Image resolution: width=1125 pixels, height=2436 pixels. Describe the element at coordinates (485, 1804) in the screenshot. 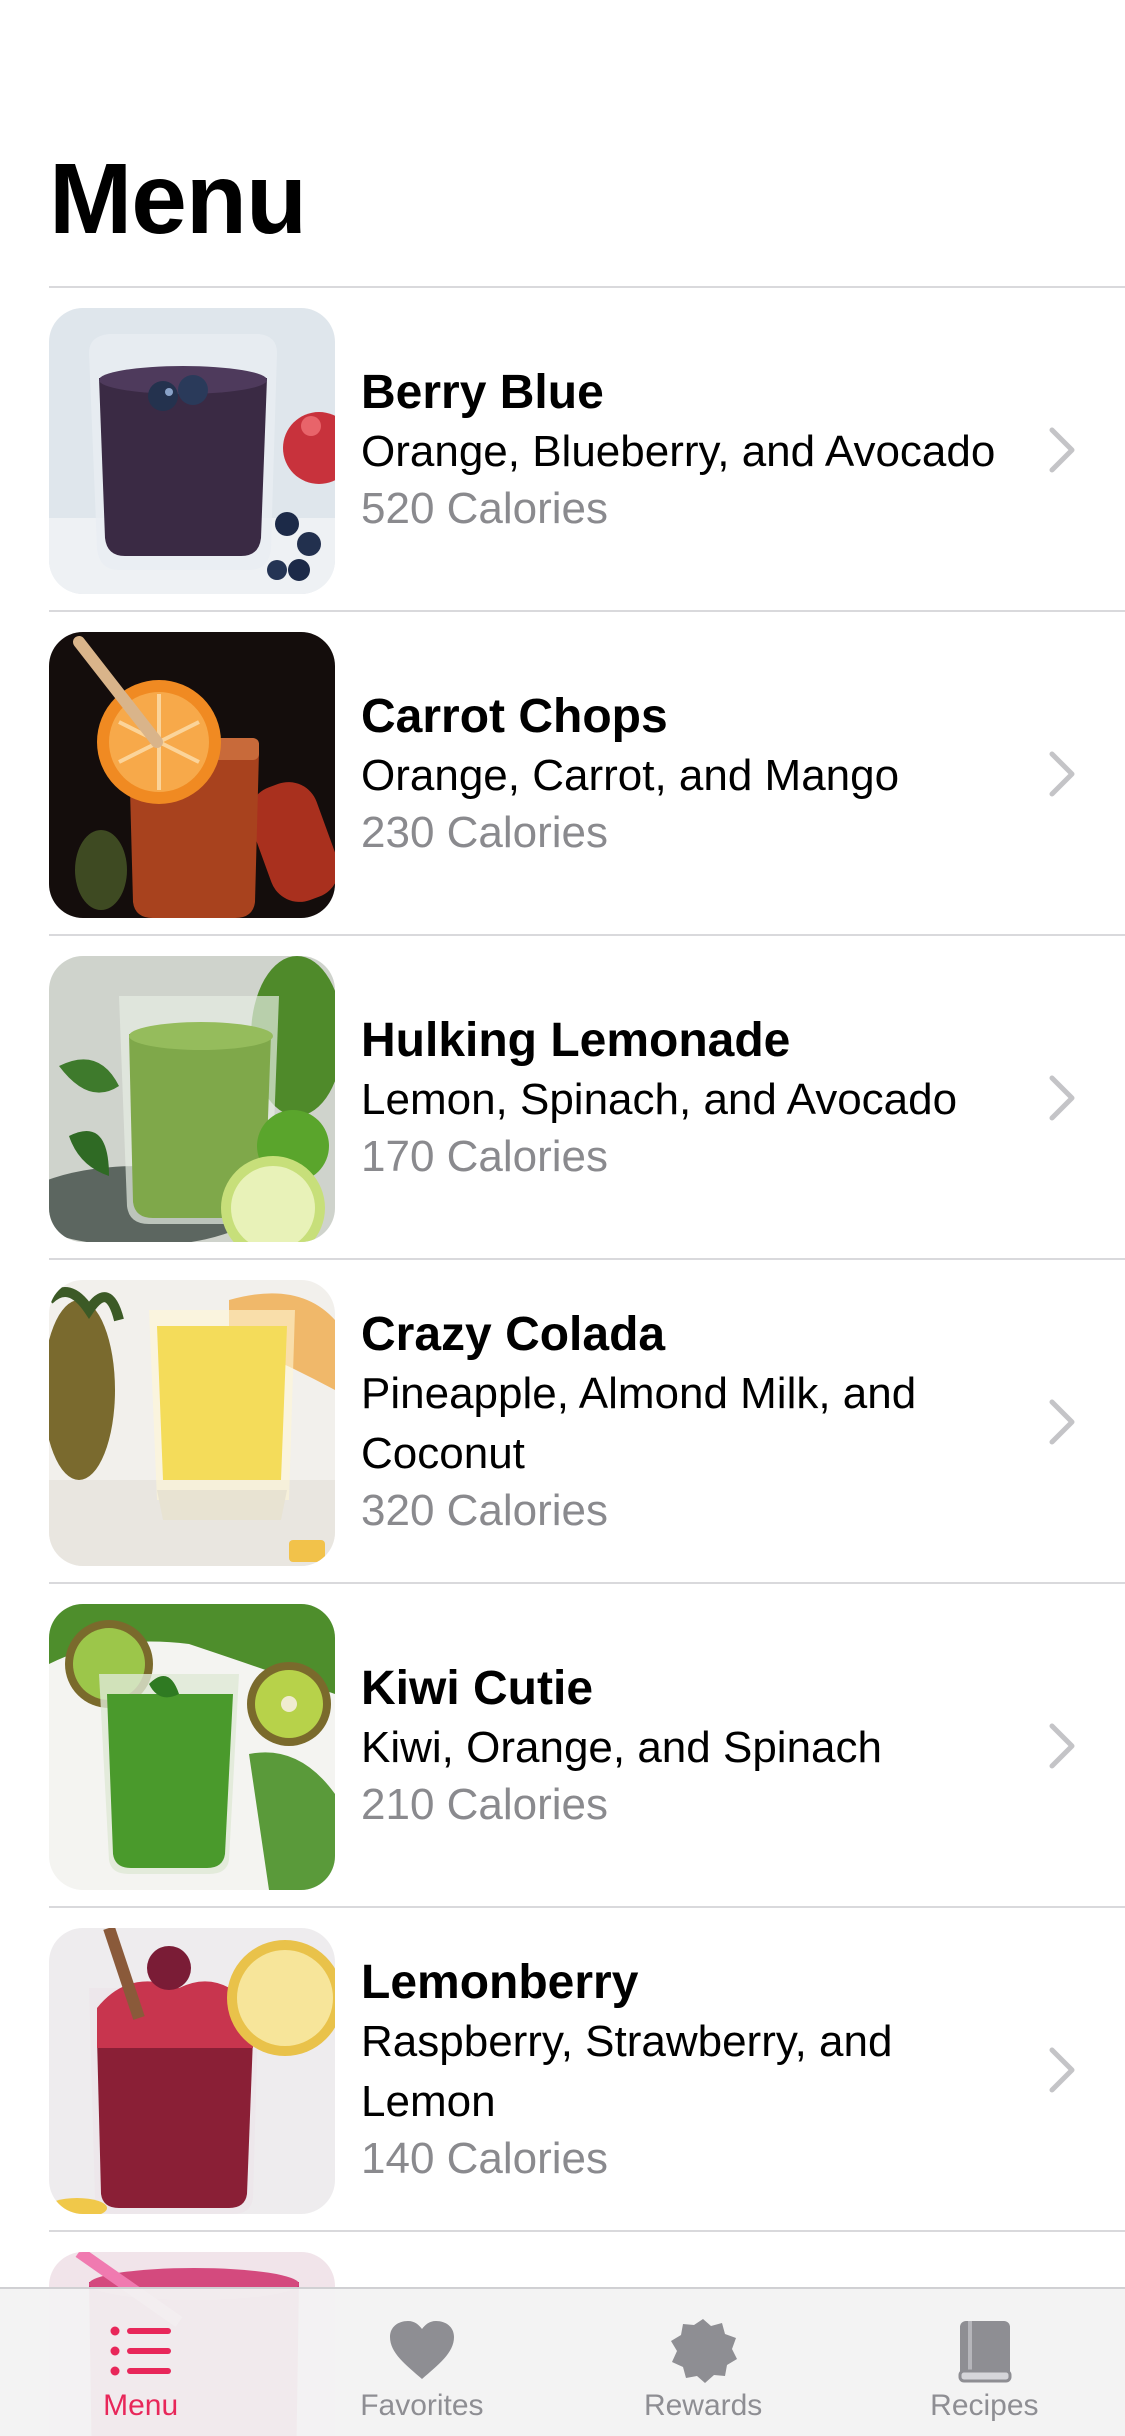

I see `smoothie-calories: 210 Calories` at that location.